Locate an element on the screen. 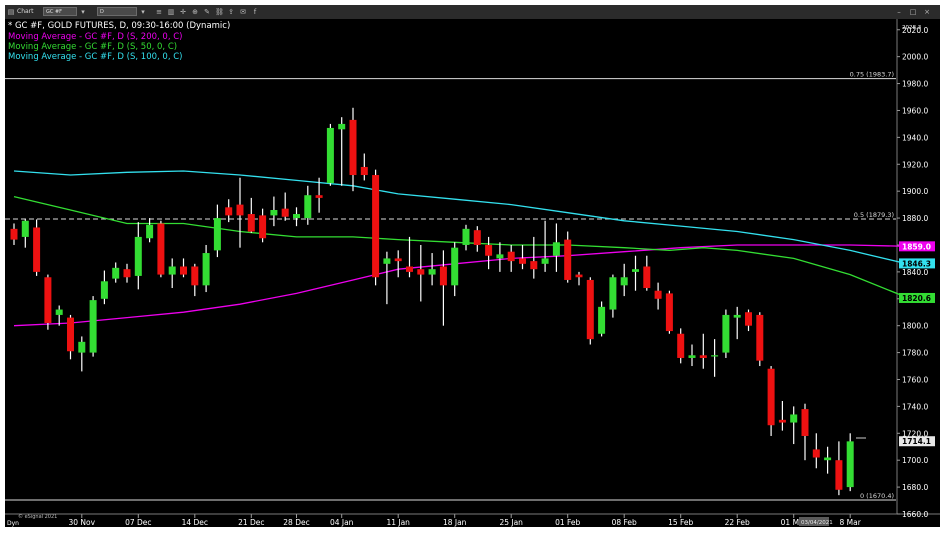 This screenshot has width=948, height=533. x-tick-label: 22 Feb is located at coordinates (737, 522).